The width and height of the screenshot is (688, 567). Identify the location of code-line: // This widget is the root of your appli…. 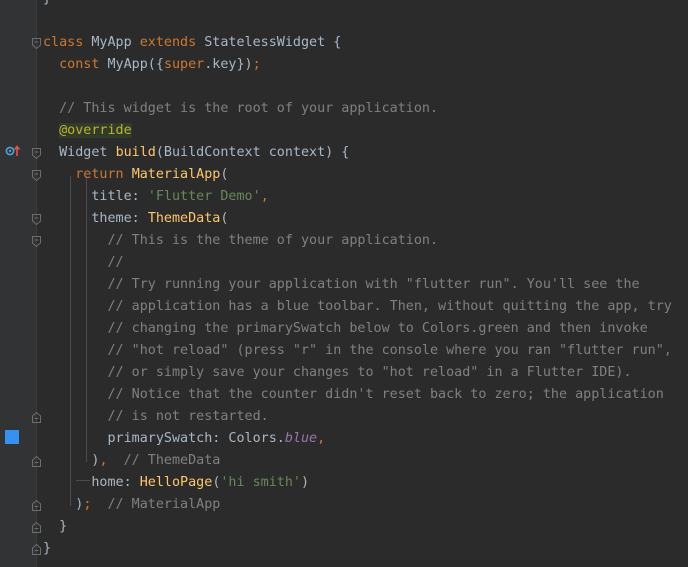
(240, 109).